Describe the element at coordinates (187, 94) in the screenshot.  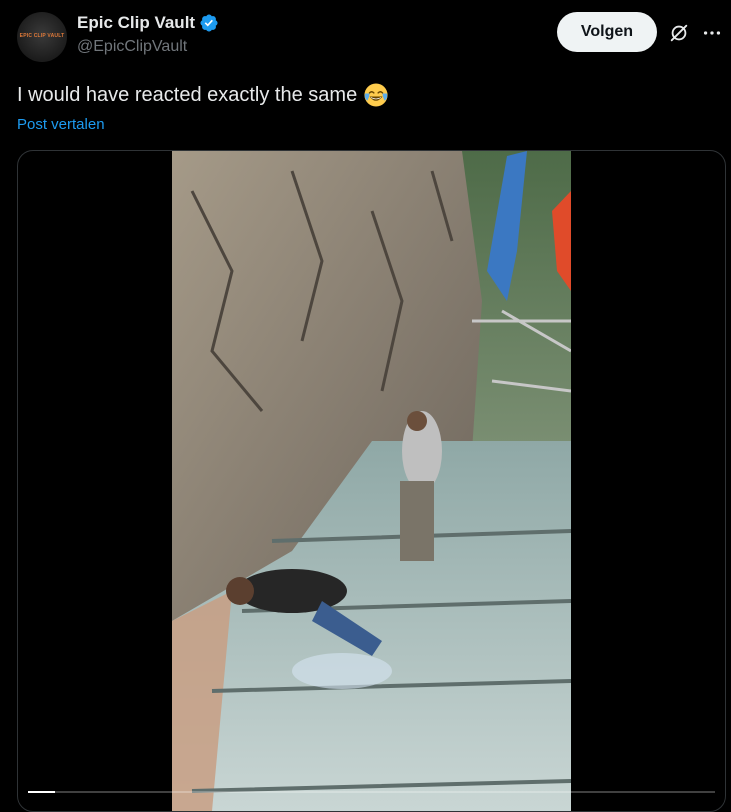
I see `post-text-content: I would have reacted exactly the same` at that location.